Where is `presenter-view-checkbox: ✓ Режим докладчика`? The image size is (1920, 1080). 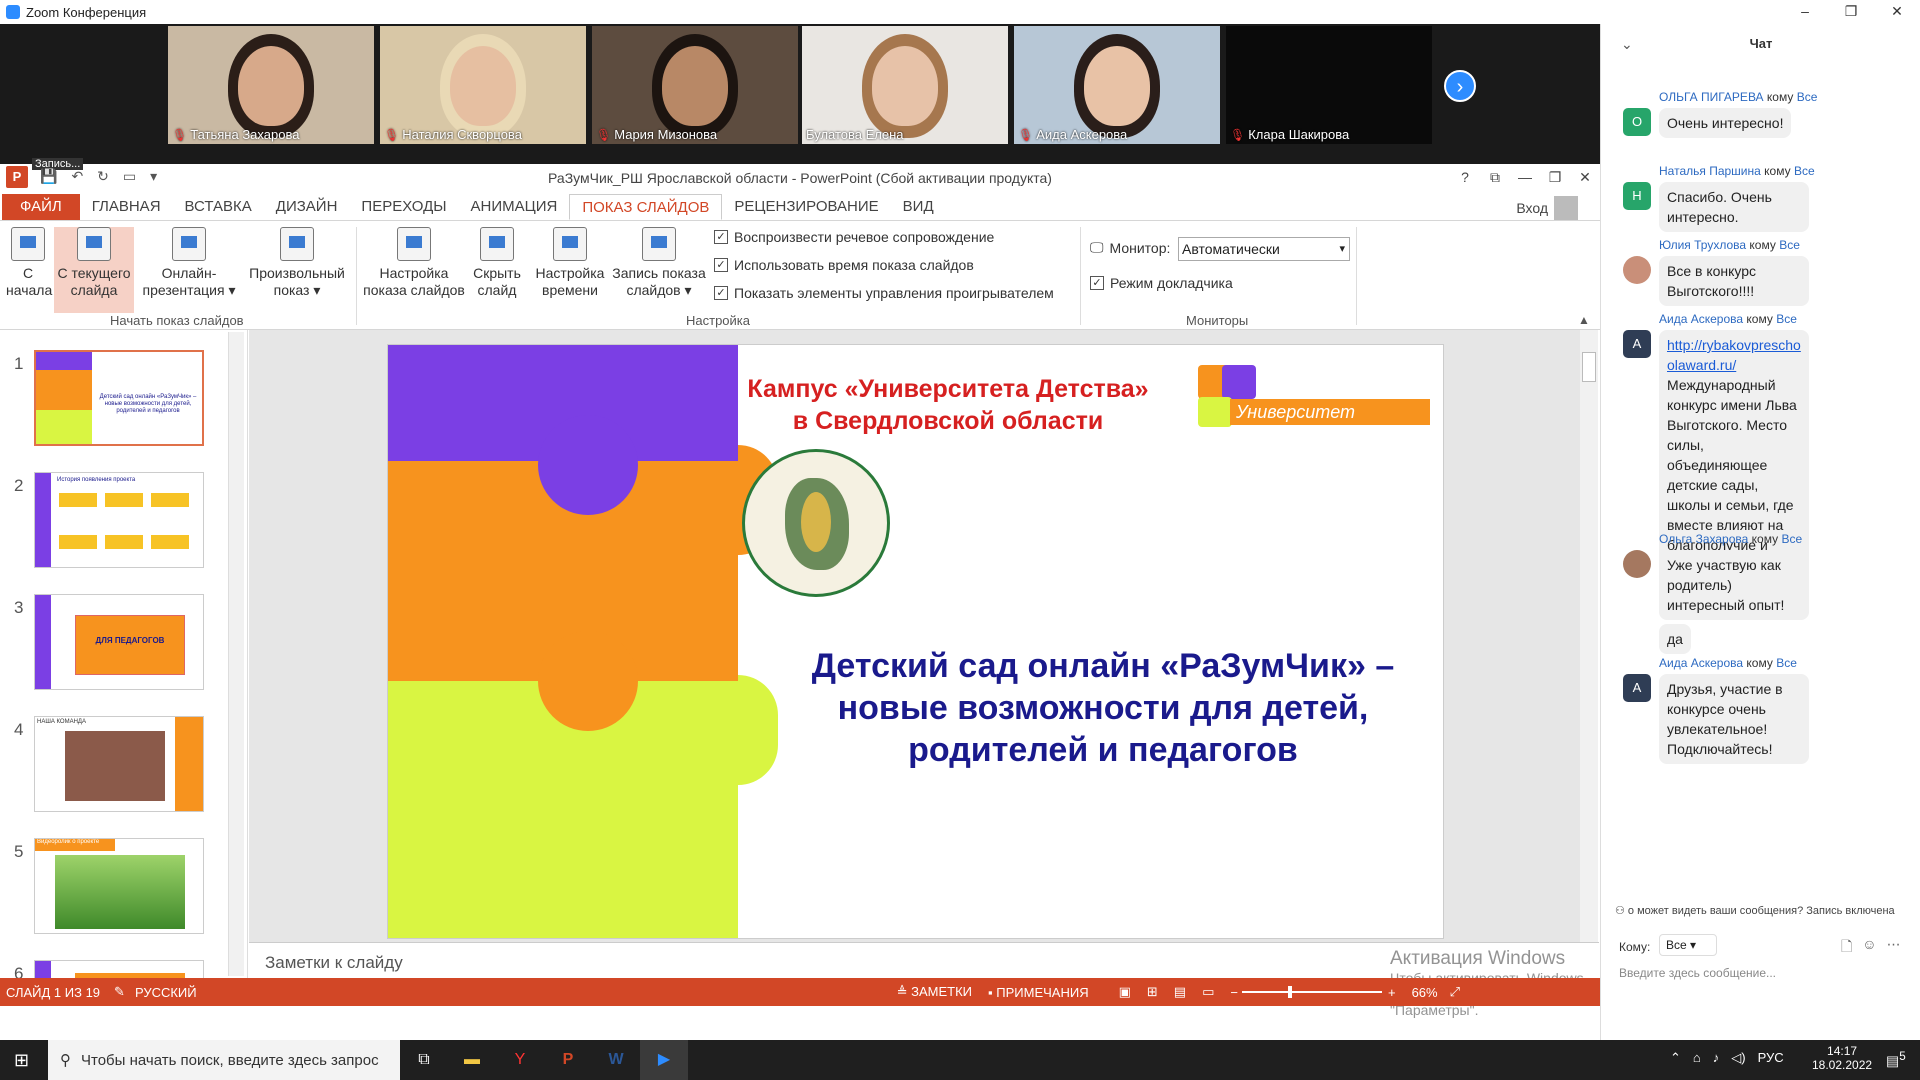
presenter-view-checkbox: ✓ Режим докладчика is located at coordinates (1161, 283).